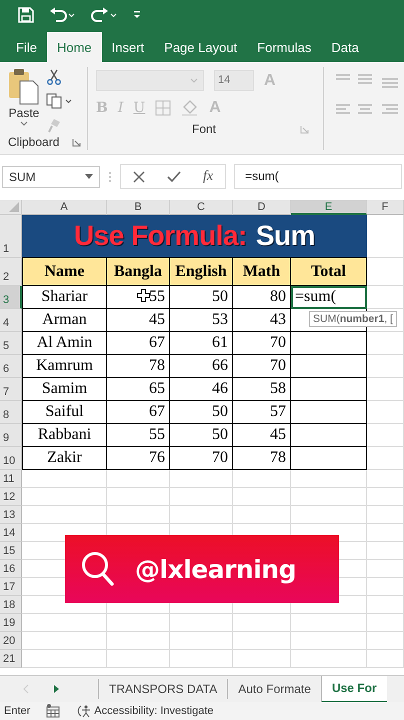  Describe the element at coordinates (26, 689) in the screenshot. I see `scroll-left-icon` at that location.